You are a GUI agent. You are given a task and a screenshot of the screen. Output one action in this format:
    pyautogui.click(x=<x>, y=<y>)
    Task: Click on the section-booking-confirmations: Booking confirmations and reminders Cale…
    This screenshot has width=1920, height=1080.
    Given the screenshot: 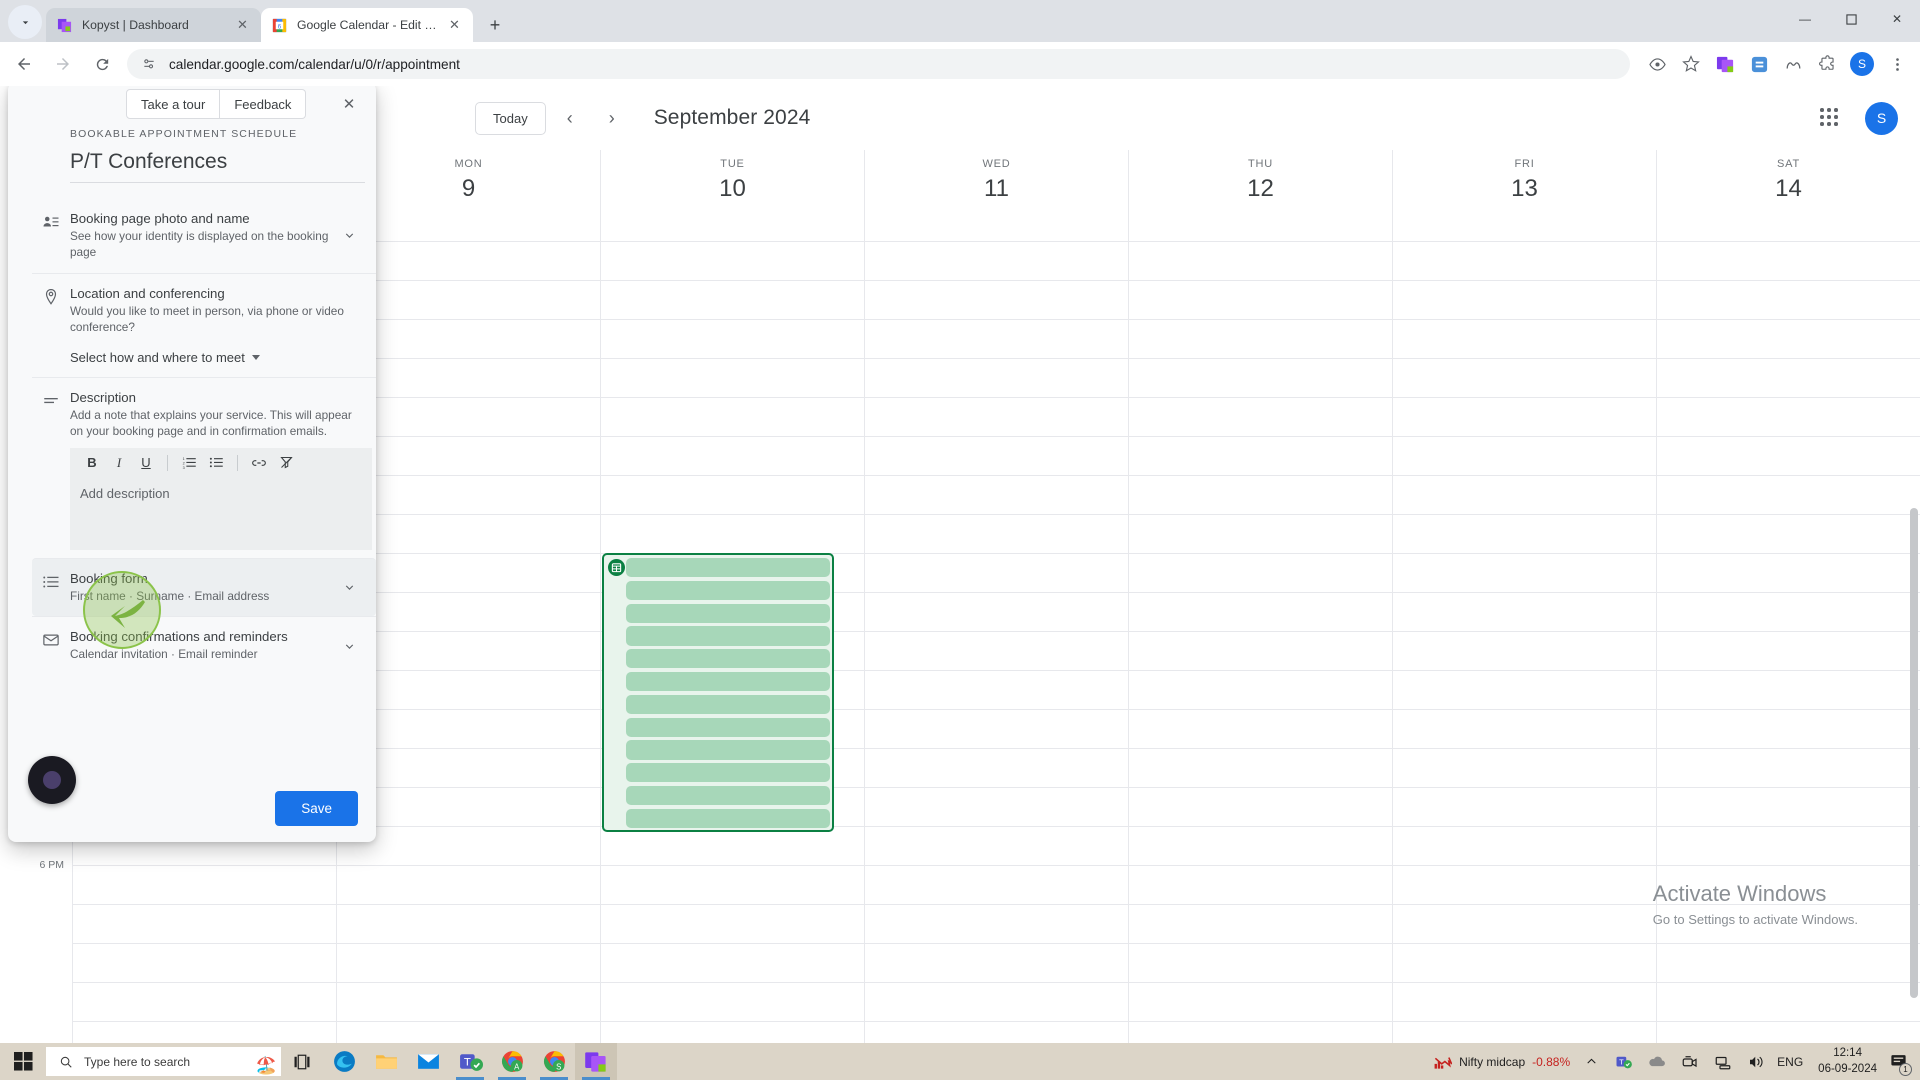 What is the action you would take?
    pyautogui.click(x=204, y=645)
    